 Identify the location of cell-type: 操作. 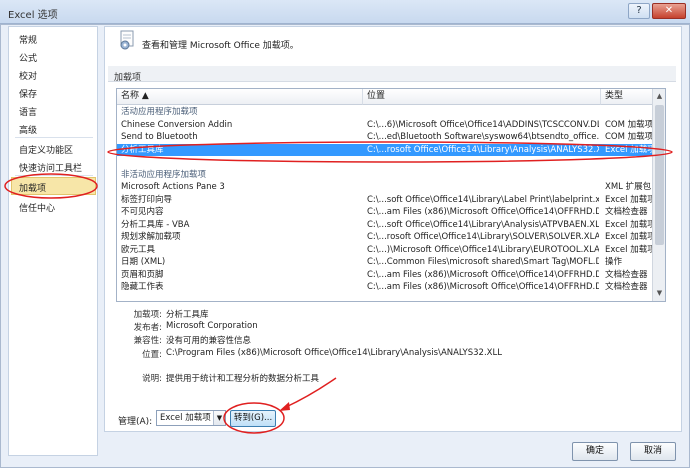
(614, 262).